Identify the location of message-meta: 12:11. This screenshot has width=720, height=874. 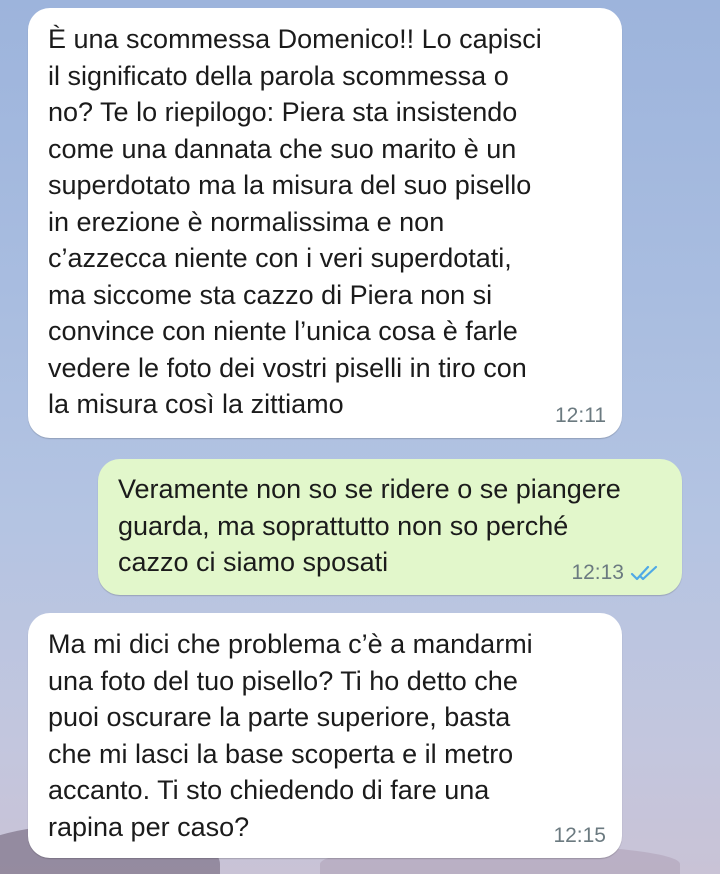
(580, 416).